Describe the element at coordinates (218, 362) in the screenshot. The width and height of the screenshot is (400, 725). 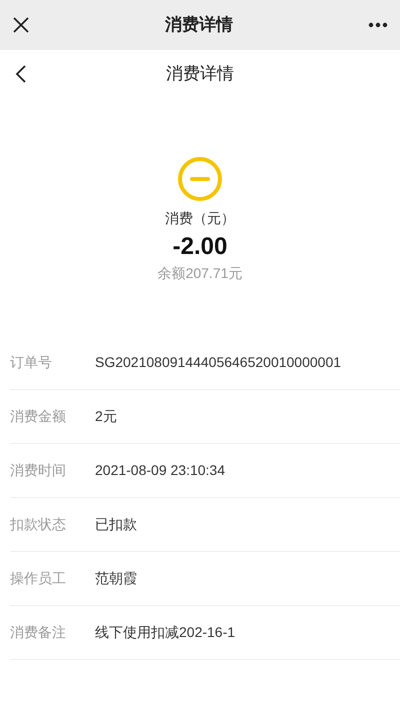
I see `field-value: SG20210809144405646520010000001` at that location.